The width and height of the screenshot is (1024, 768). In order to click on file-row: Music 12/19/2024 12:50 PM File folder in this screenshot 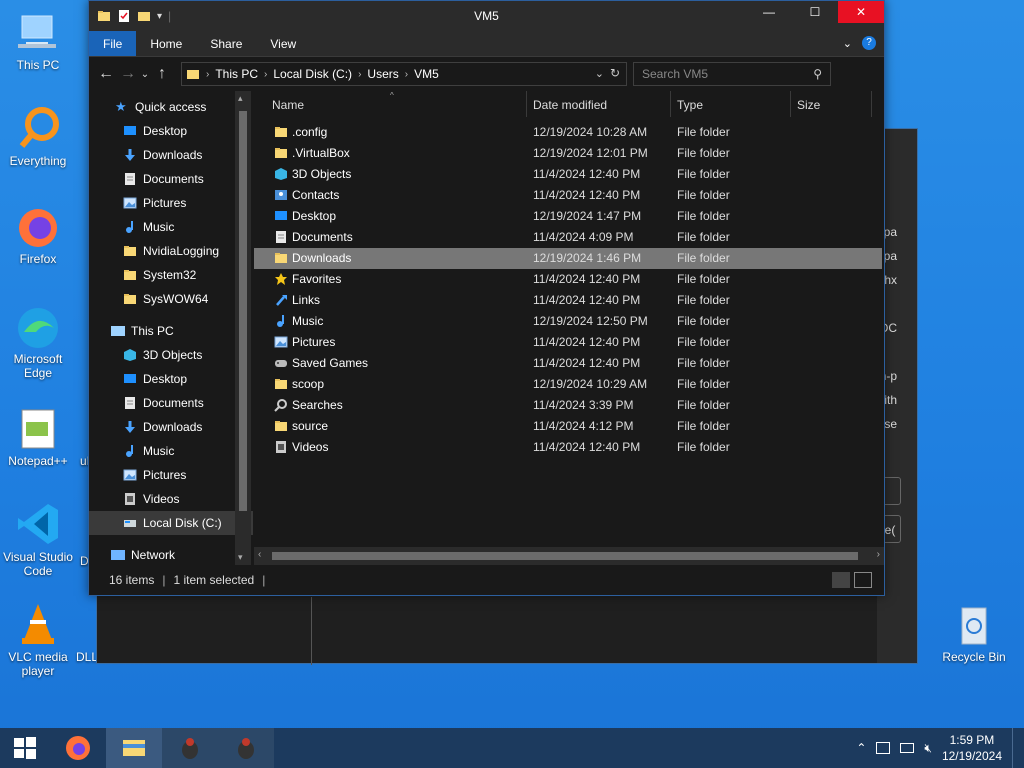, I will do `click(568, 321)`.